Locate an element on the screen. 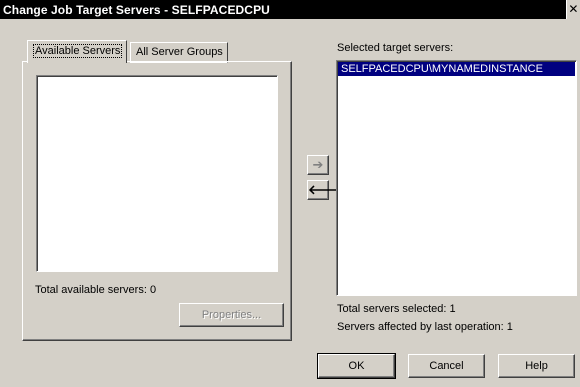 Image resolution: width=580 pixels, height=387 pixels. add-server-button: ➔ is located at coordinates (318, 165).